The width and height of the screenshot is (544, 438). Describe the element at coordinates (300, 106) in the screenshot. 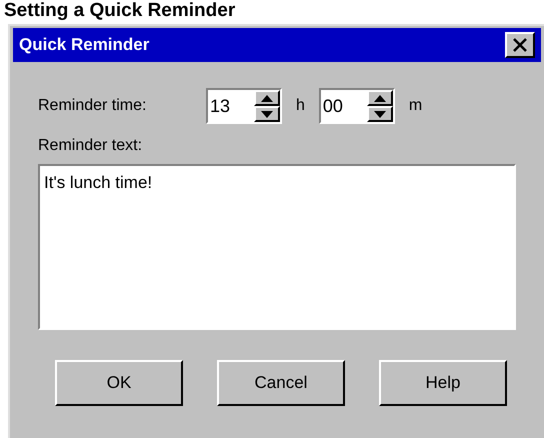

I see `unit-label: h` at that location.